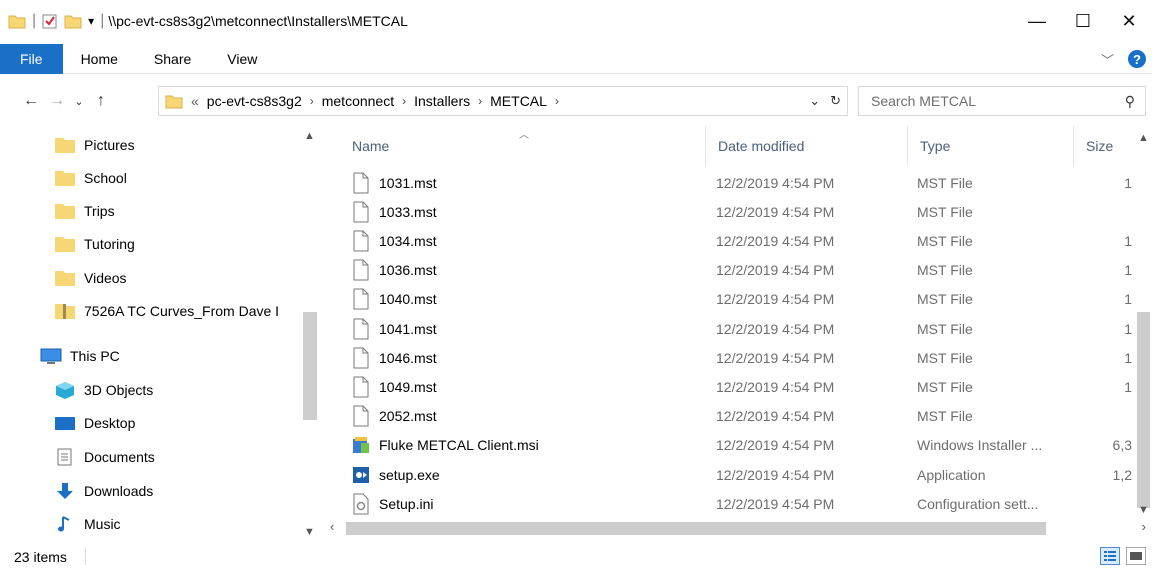 The image size is (1152, 570). What do you see at coordinates (181, 355) in the screenshot?
I see `sidebar-item-this-pc: This PC` at bounding box center [181, 355].